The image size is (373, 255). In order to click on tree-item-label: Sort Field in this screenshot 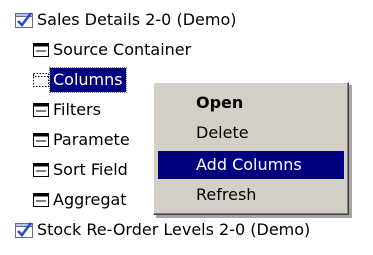, I will do `click(90, 169)`.